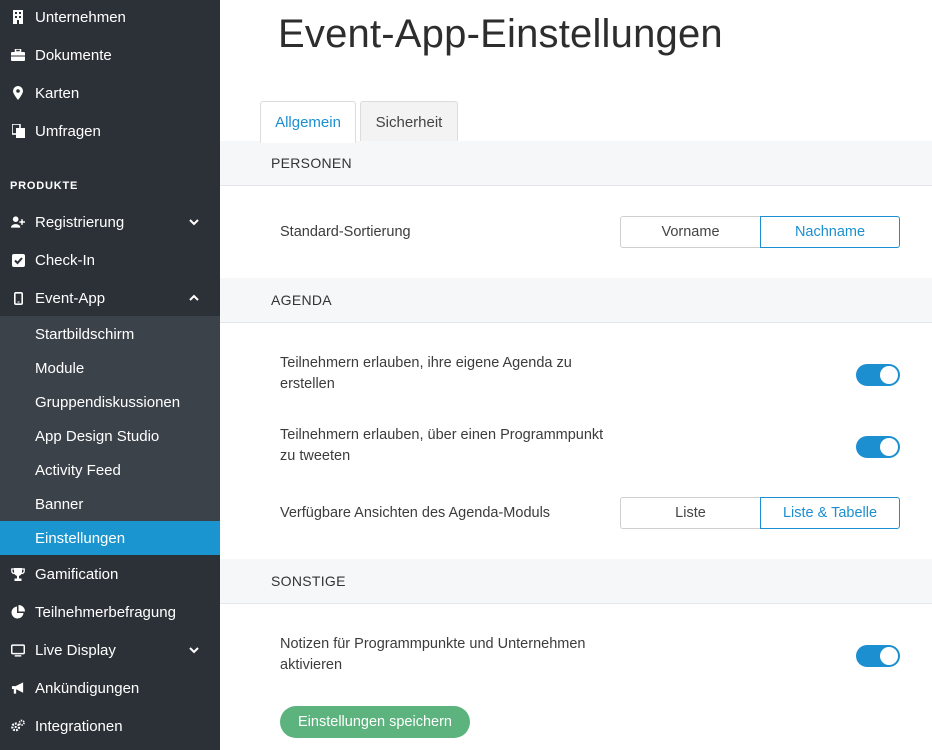 Image resolution: width=932 pixels, height=750 pixels. I want to click on gears-icon, so click(18, 726).